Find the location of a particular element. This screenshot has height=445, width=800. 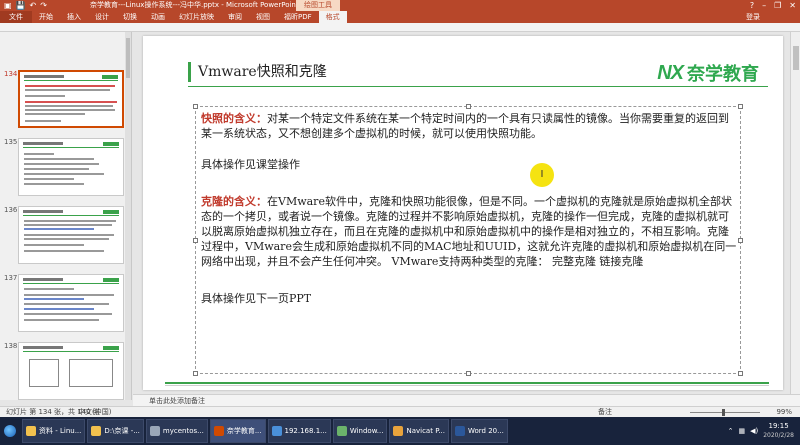

tab-insert: 插入 is located at coordinates (74, 17).